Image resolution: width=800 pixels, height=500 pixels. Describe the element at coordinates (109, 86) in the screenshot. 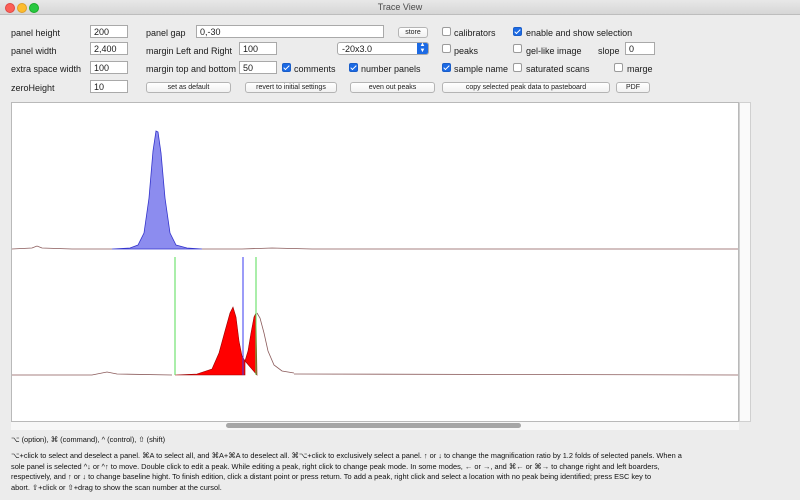

I see `zero-height-field: 10` at that location.